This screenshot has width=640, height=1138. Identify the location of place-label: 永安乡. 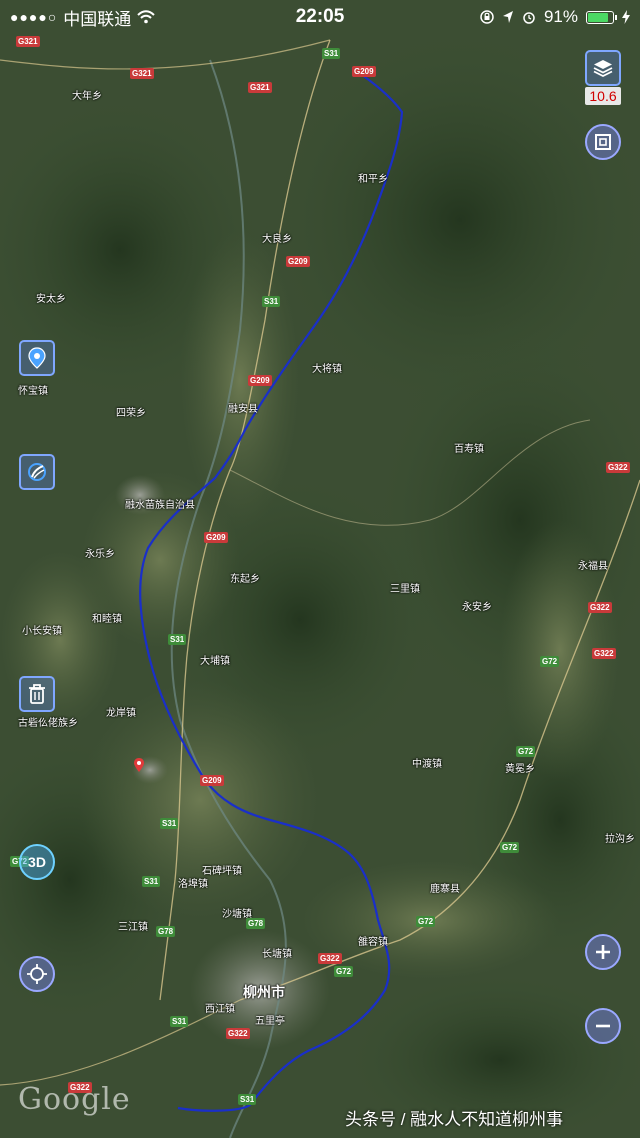
(477, 607).